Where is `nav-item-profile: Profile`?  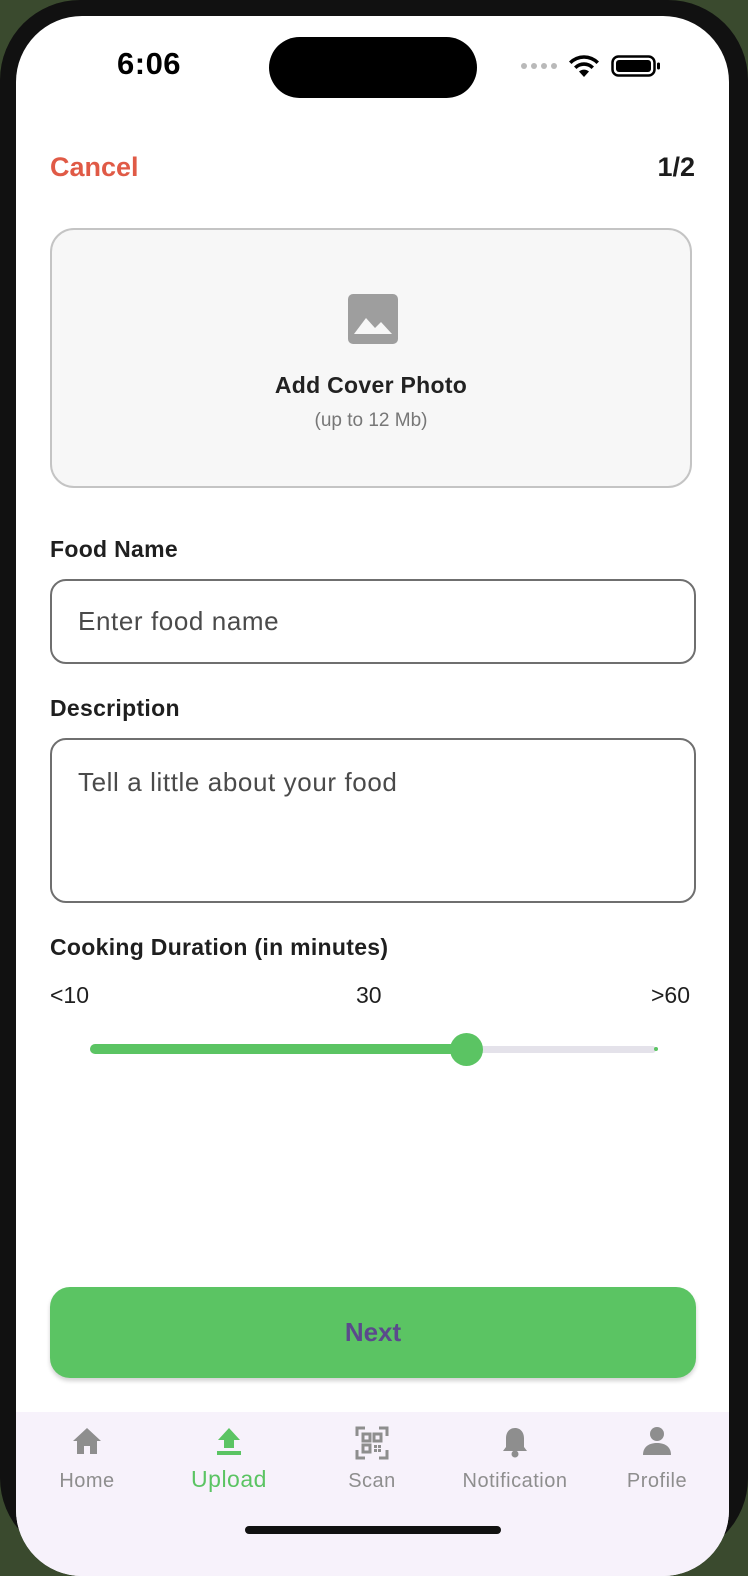
nav-item-profile: Profile is located at coordinates (657, 1462).